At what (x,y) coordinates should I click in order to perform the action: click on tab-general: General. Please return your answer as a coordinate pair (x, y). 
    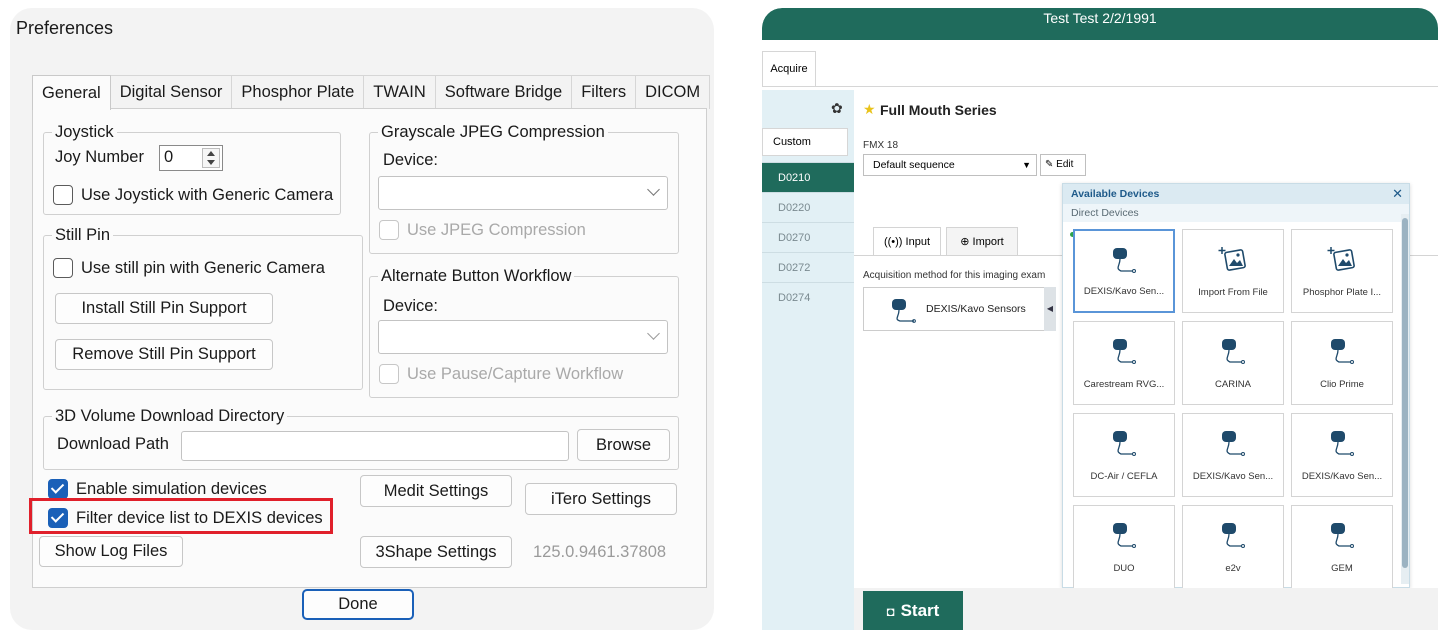
    Looking at the image, I should click on (71, 92).